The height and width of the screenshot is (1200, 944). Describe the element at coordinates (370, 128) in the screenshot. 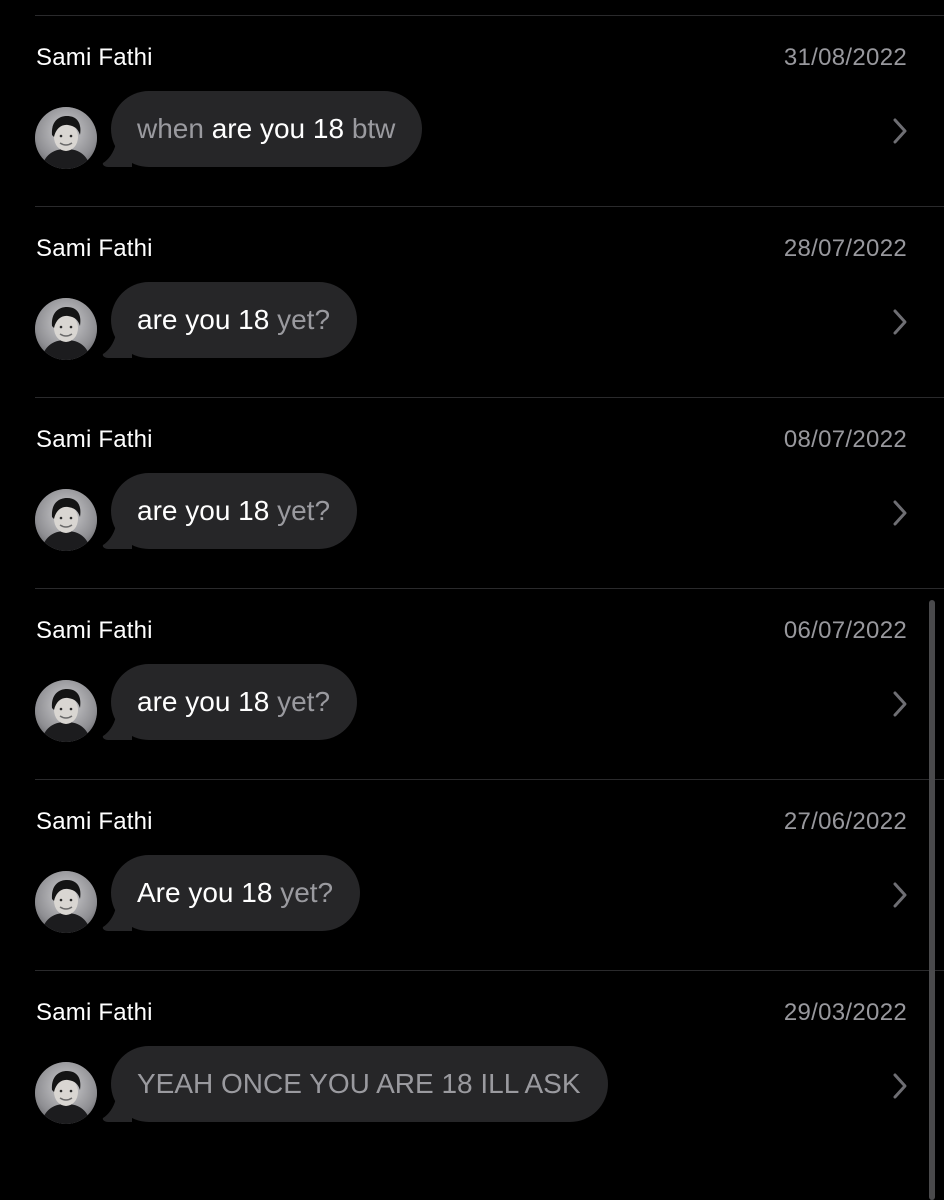

I see `message-text-segment: btw` at that location.